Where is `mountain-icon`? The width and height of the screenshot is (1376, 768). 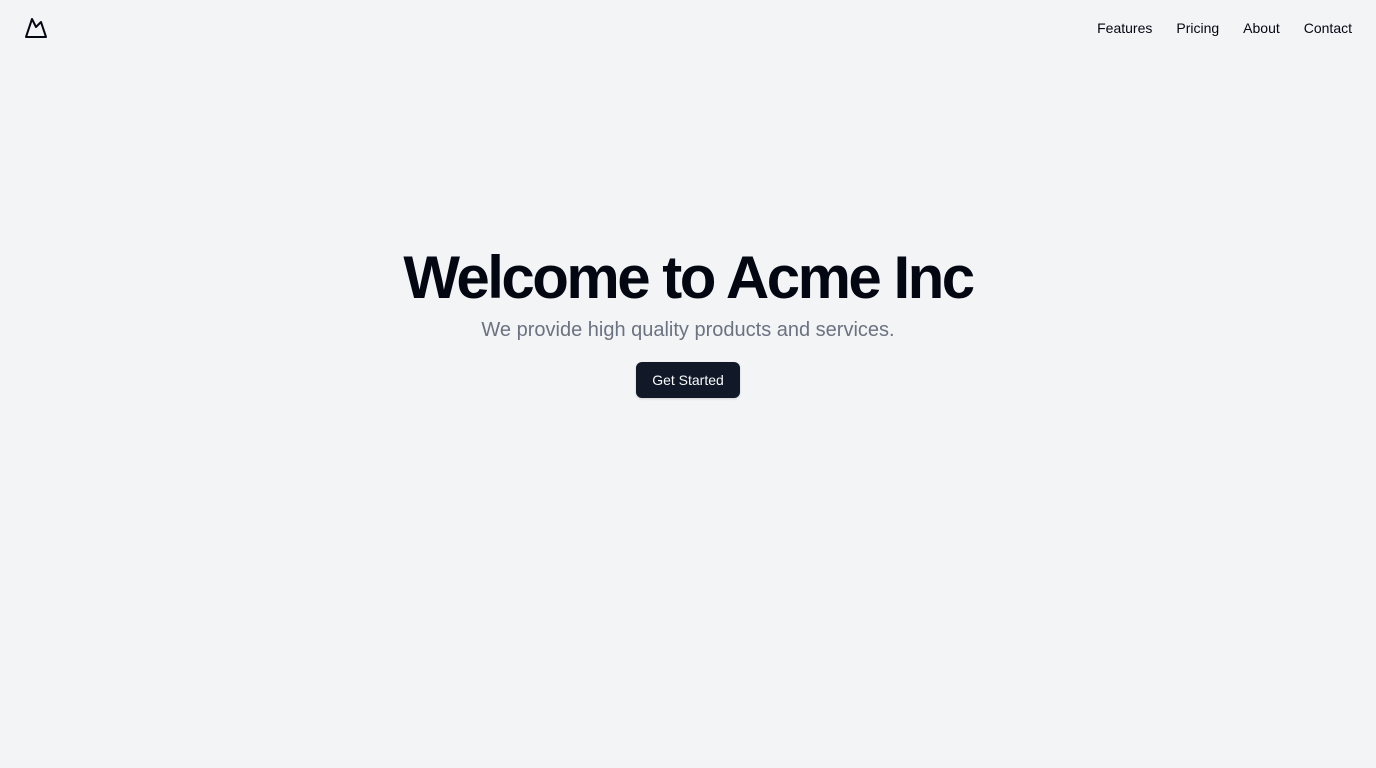 mountain-icon is located at coordinates (36, 28).